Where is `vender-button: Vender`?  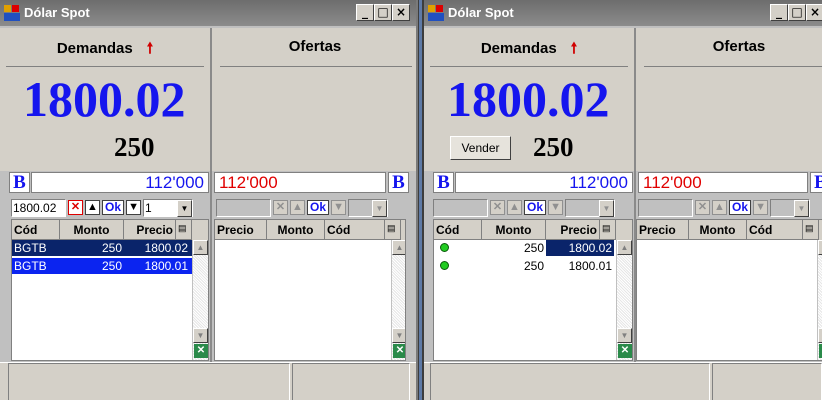 vender-button: Vender is located at coordinates (480, 148).